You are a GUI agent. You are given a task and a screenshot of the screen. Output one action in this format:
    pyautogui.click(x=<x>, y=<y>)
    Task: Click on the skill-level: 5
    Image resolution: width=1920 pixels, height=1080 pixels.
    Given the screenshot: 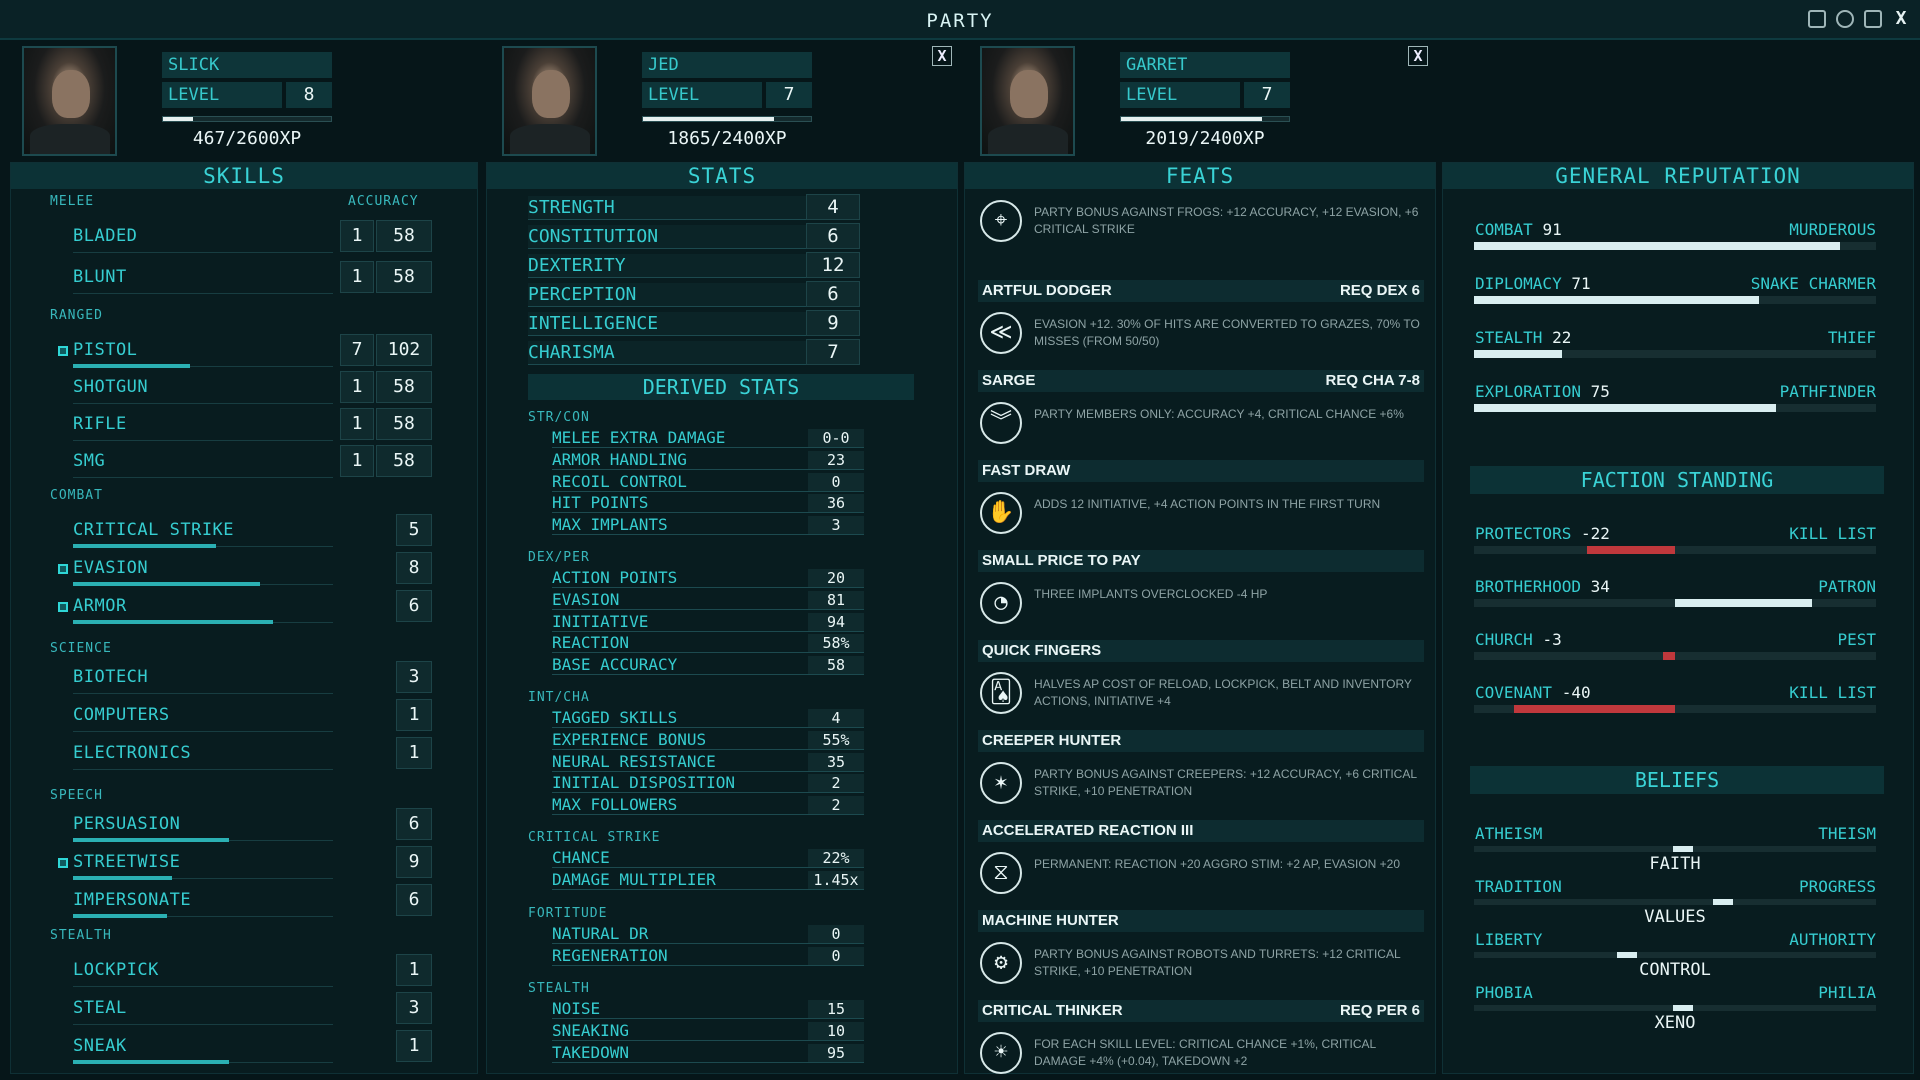 What is the action you would take?
    pyautogui.click(x=414, y=530)
    